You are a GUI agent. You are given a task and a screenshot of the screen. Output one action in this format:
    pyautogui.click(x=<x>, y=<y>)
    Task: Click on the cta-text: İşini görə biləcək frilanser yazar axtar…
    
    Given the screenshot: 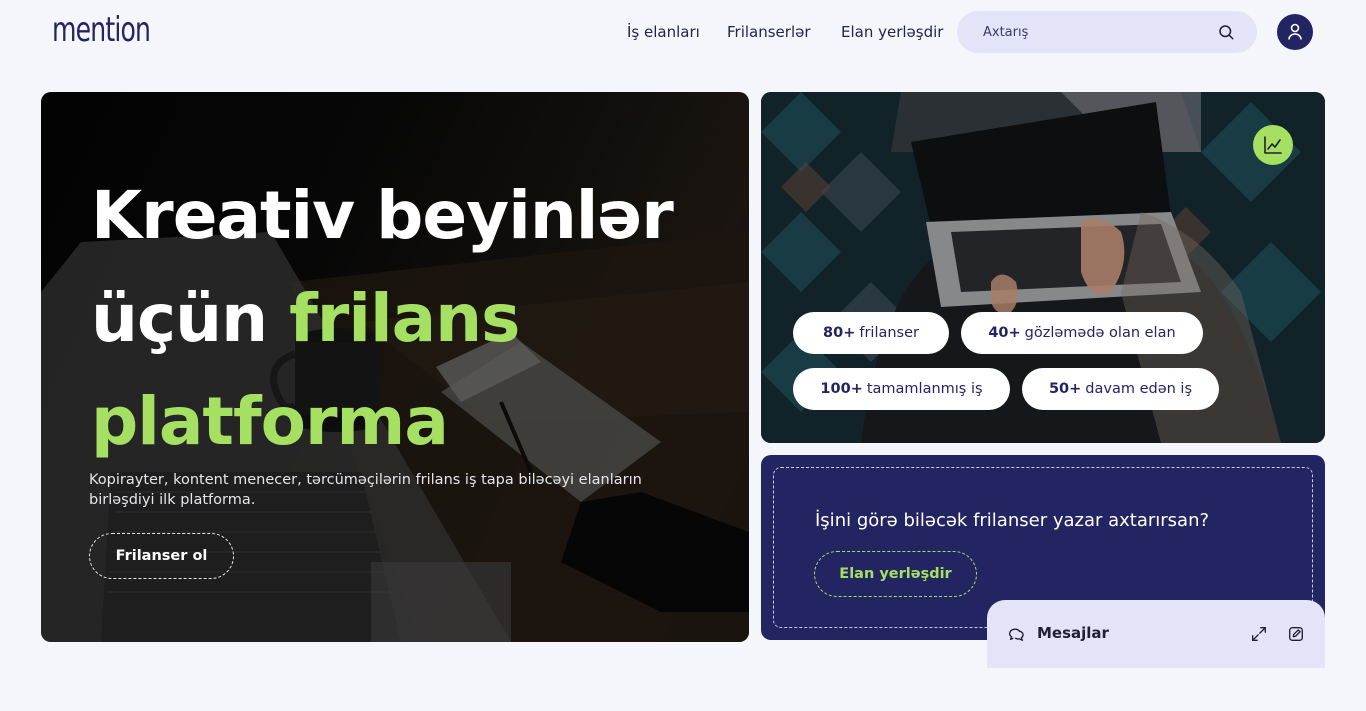 What is the action you would take?
    pyautogui.click(x=1012, y=520)
    